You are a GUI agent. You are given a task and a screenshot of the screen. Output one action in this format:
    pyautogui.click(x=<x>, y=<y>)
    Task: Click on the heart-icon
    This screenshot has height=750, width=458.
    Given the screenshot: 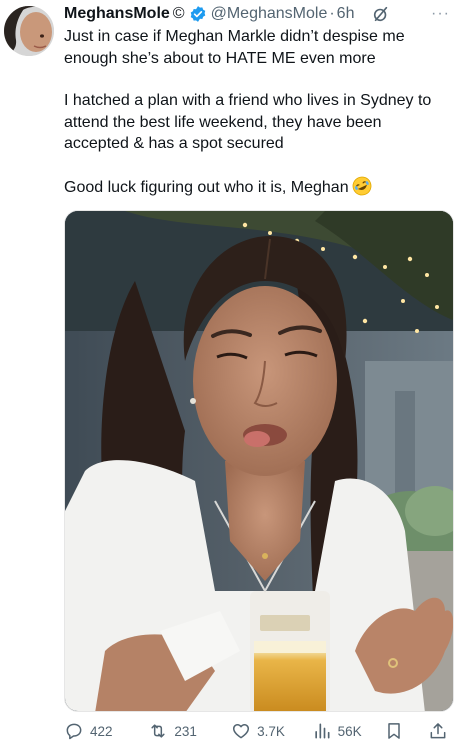 What is the action you would take?
    pyautogui.click(x=241, y=731)
    